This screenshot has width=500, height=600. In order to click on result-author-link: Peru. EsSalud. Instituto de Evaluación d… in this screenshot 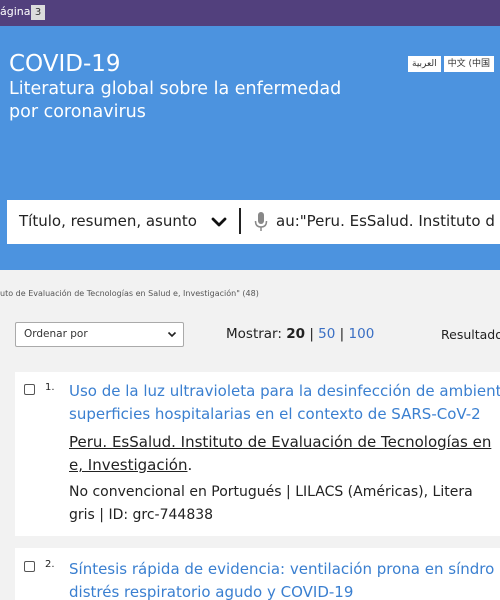, I will do `click(284, 454)`.